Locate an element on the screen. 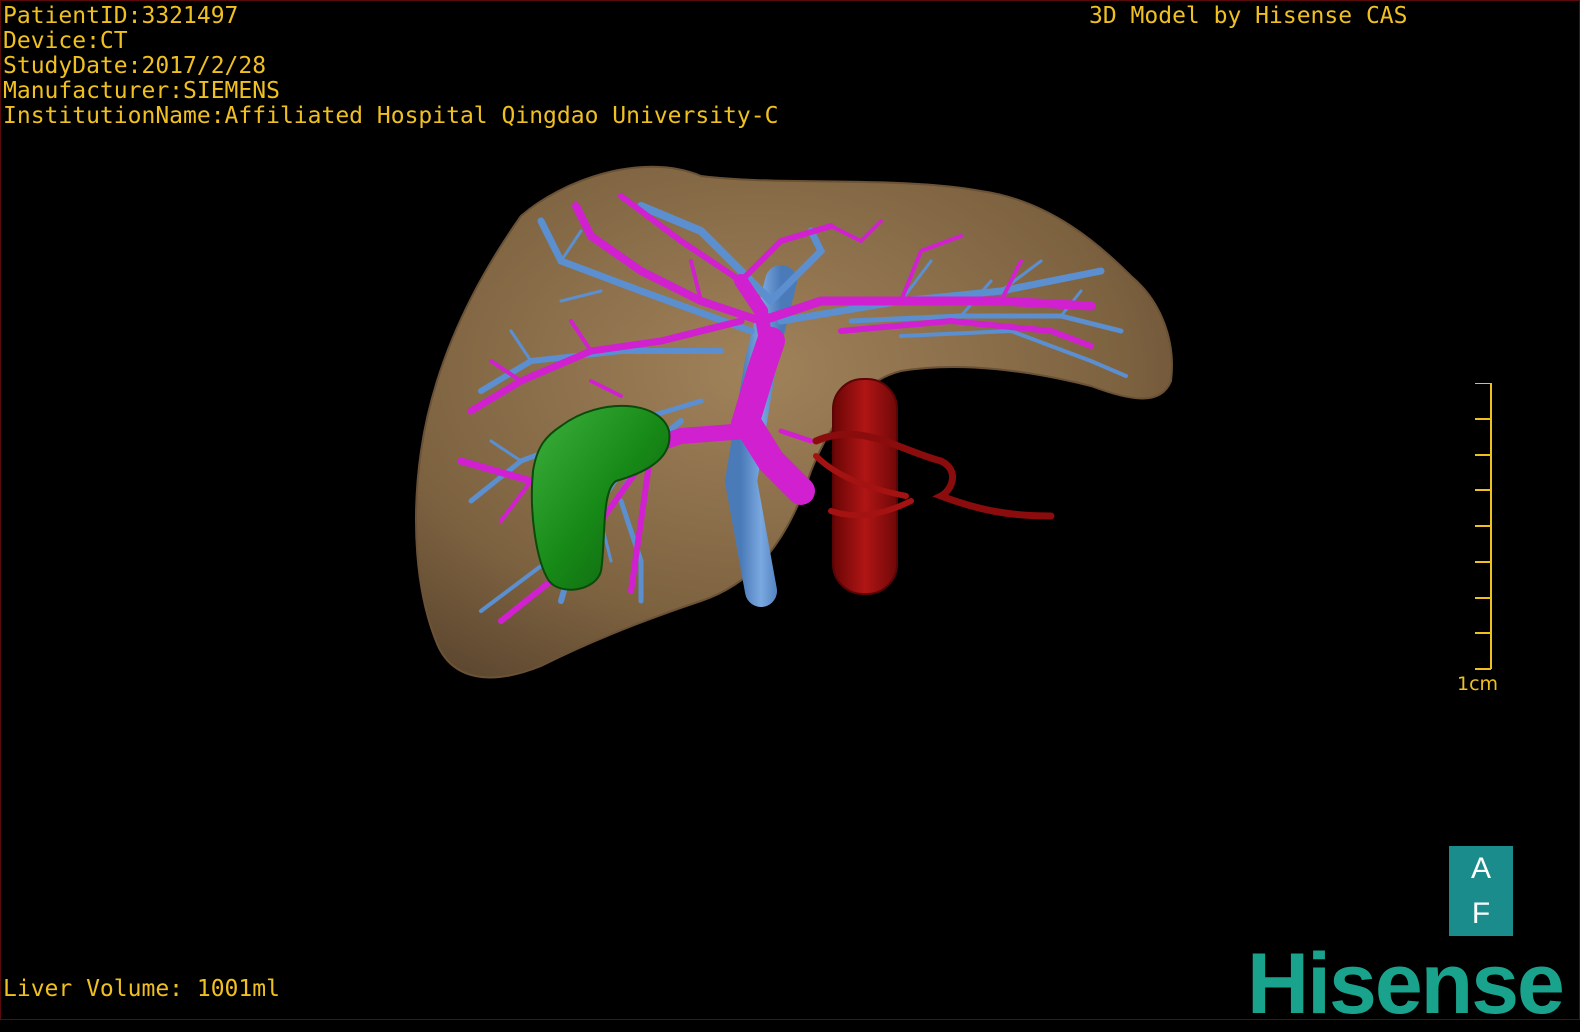  orientation-bottom-letter: F is located at coordinates (1481, 913).